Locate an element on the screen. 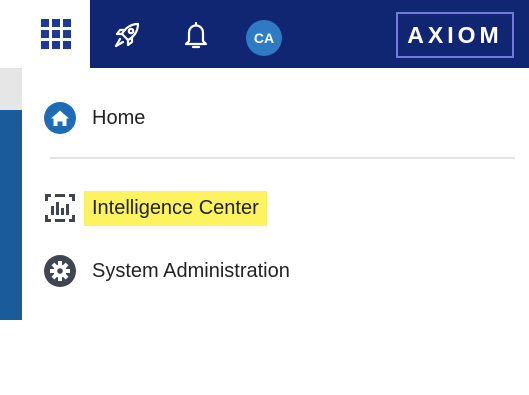 Image resolution: width=529 pixels, height=395 pixels. notifications-button is located at coordinates (196, 35).